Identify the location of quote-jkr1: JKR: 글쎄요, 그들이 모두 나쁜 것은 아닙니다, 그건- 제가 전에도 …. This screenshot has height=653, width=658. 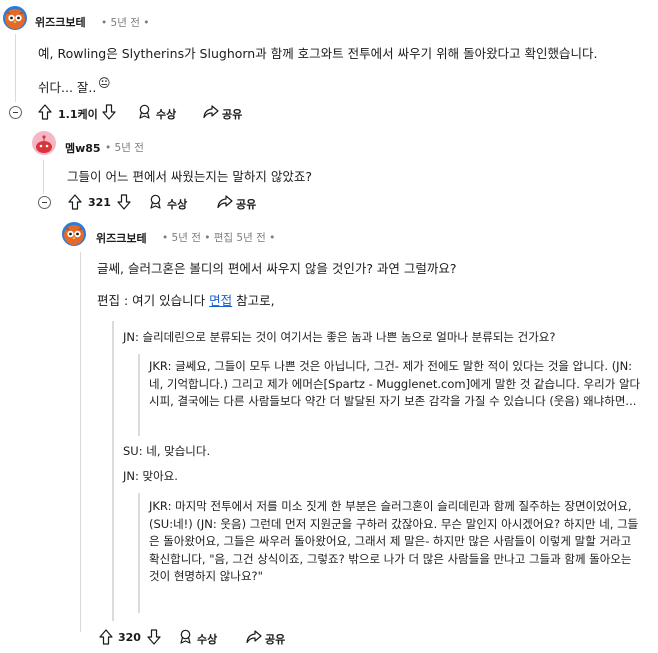
(395, 383).